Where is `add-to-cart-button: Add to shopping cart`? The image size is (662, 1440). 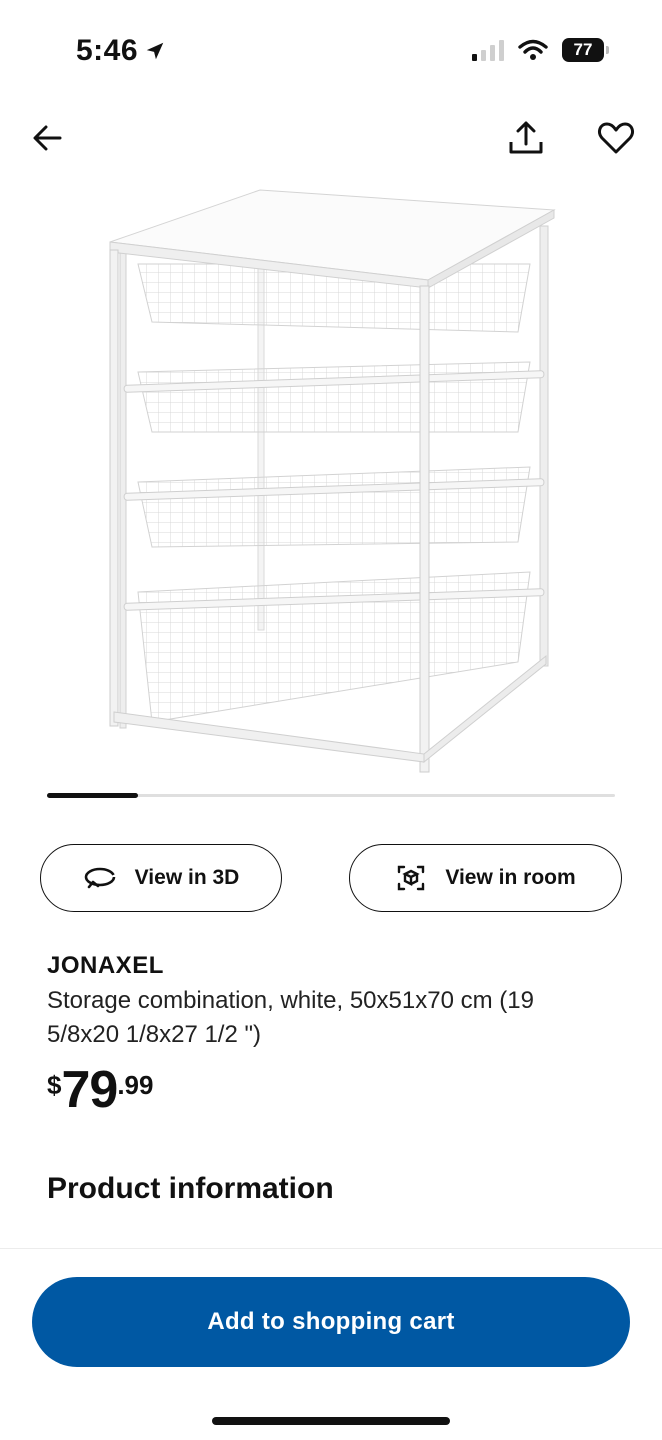
add-to-cart-button: Add to shopping cart is located at coordinates (331, 1322).